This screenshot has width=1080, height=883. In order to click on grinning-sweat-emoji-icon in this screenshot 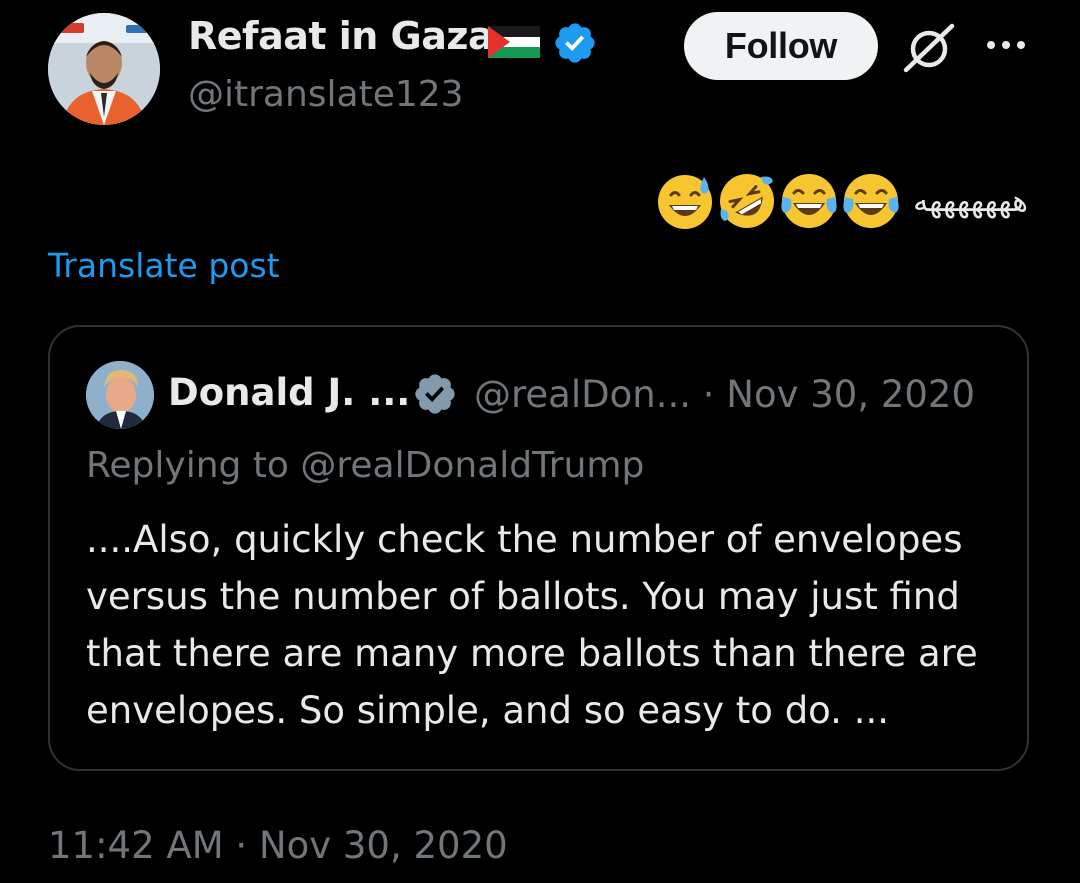, I will do `click(685, 202)`.